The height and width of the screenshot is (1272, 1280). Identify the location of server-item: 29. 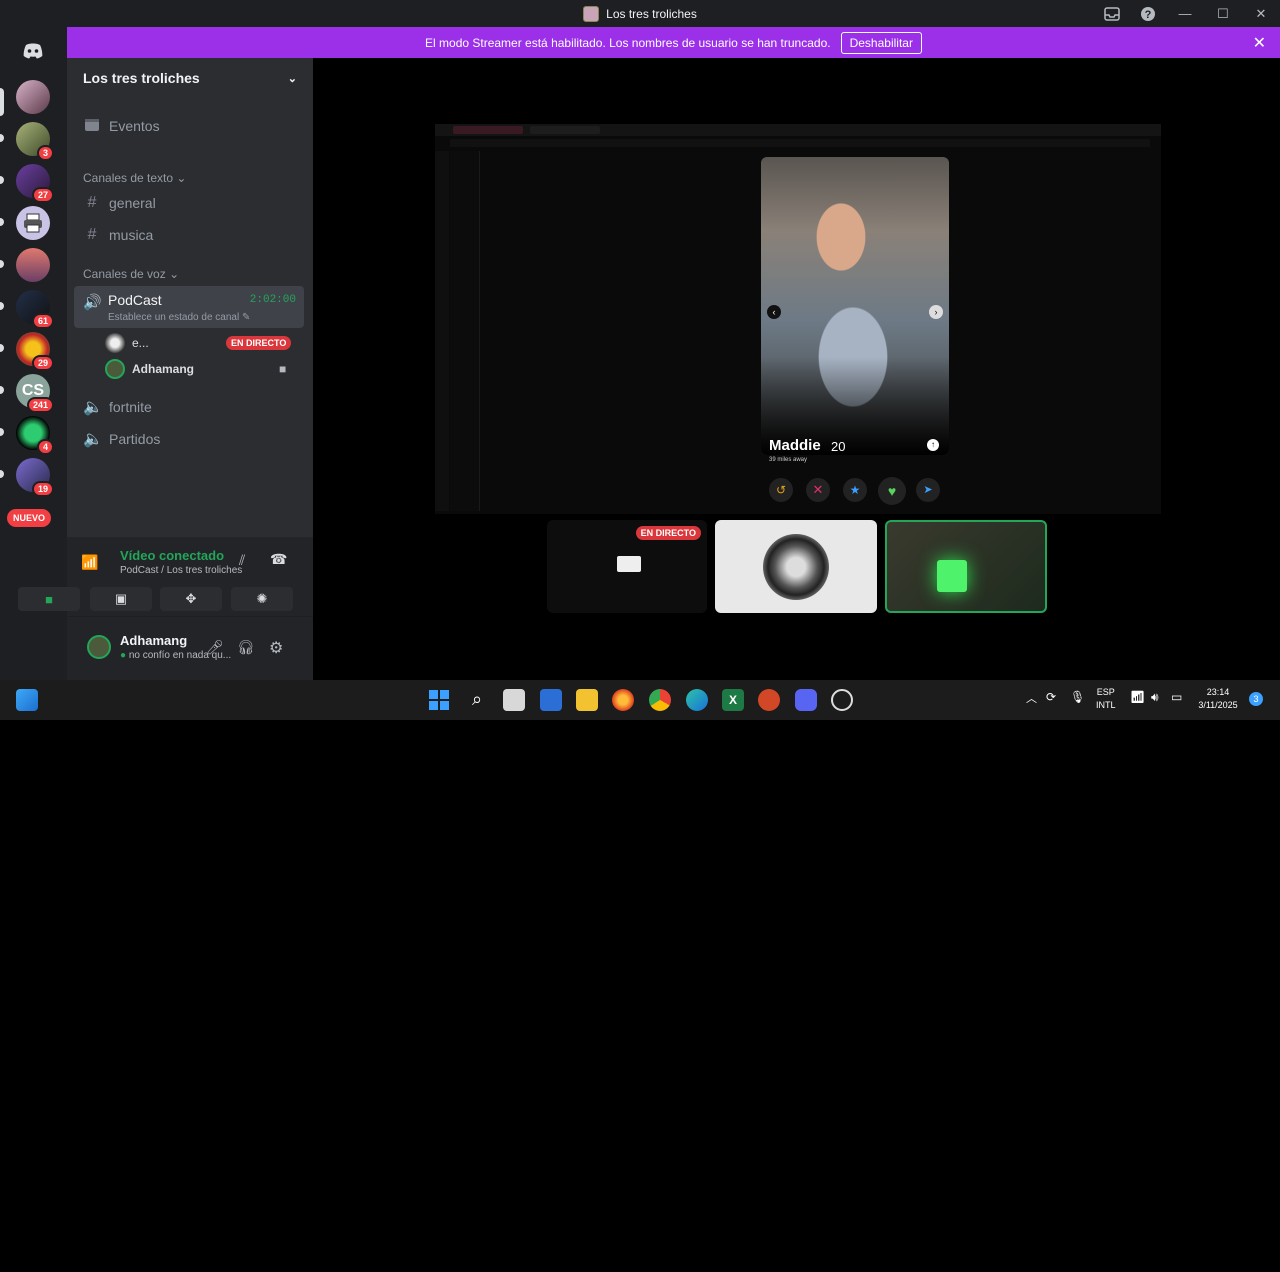
(35, 351).